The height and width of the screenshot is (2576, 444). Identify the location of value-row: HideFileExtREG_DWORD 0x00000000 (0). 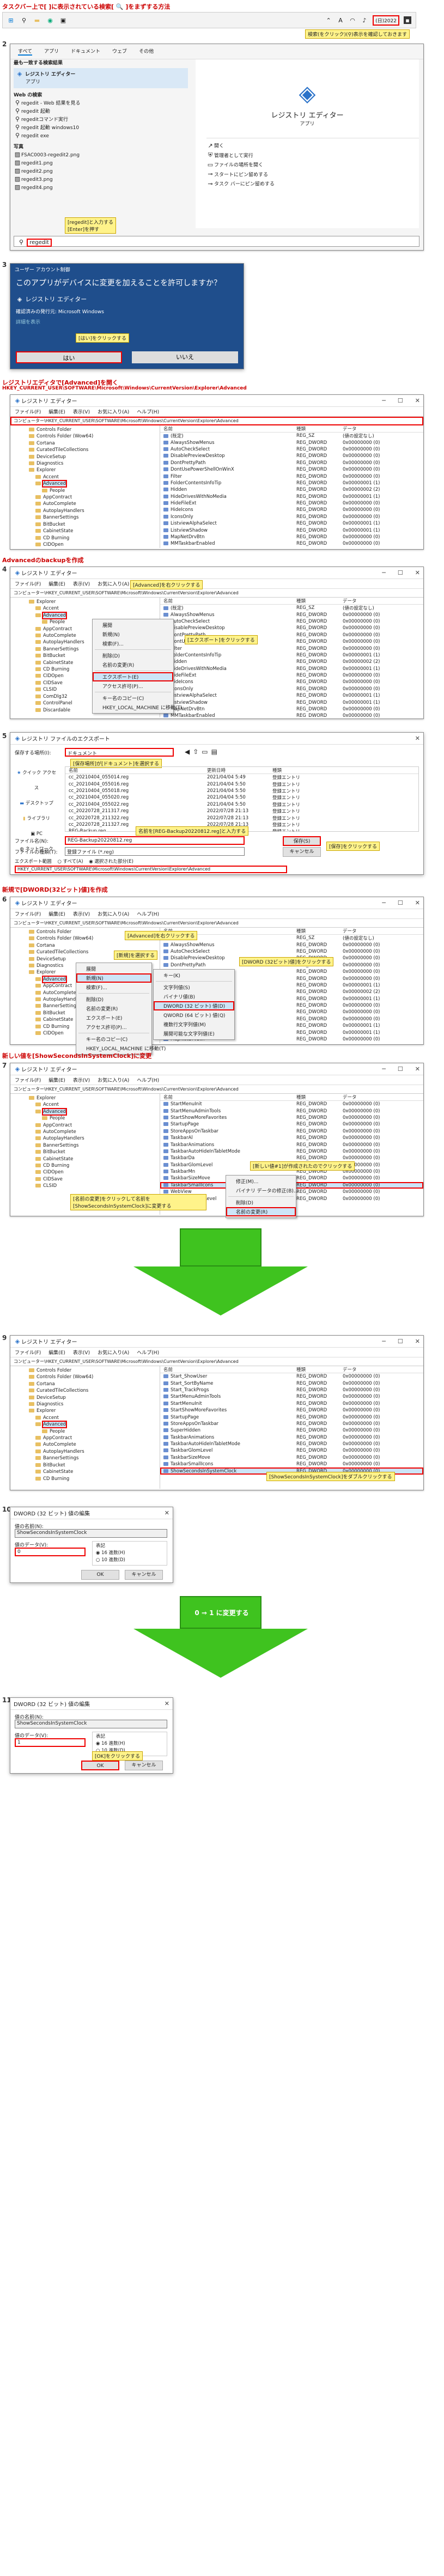
(291, 504).